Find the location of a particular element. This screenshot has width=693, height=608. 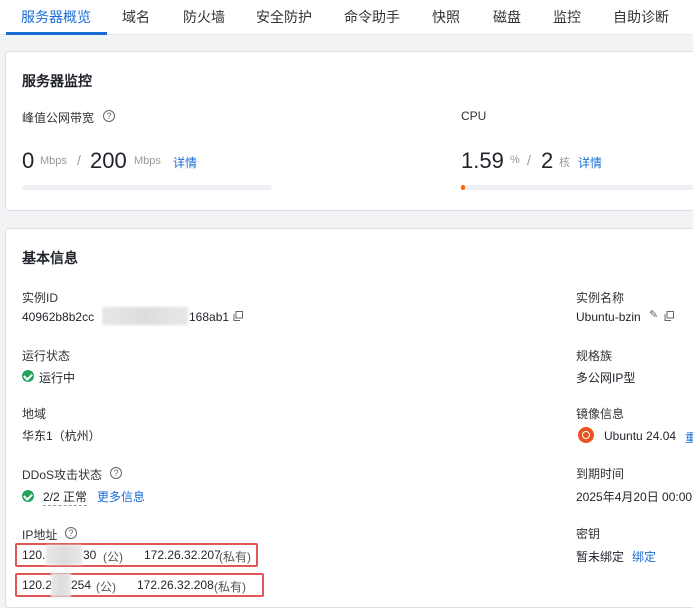

bind-key-link: 绑定 is located at coordinates (644, 556).